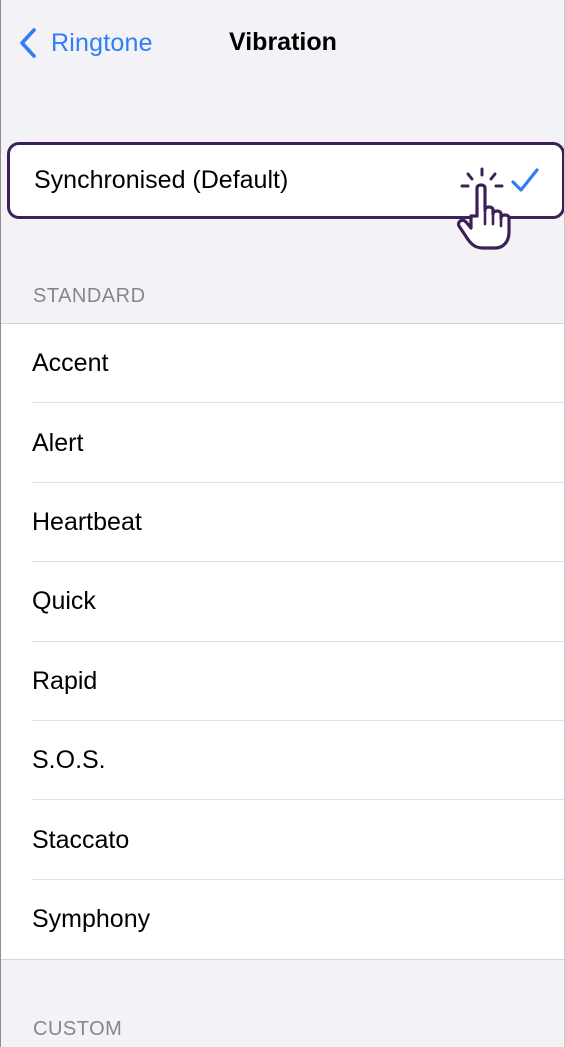  What do you see at coordinates (91, 918) in the screenshot?
I see `list-item-label: Symphony` at bounding box center [91, 918].